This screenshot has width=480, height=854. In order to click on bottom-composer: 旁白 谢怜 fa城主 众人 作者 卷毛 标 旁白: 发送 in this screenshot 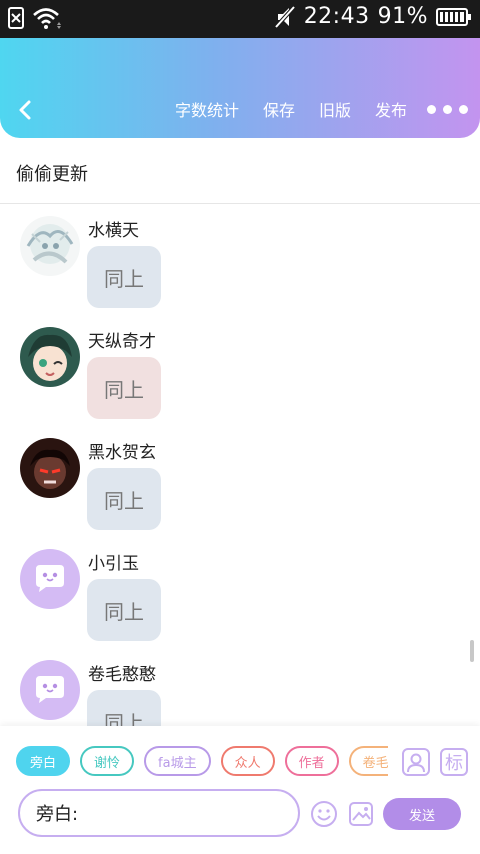, I will do `click(240, 790)`.